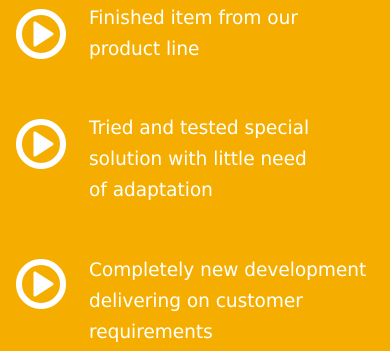 The image size is (390, 351). I want to click on option-label-line: product line, so click(144, 49).